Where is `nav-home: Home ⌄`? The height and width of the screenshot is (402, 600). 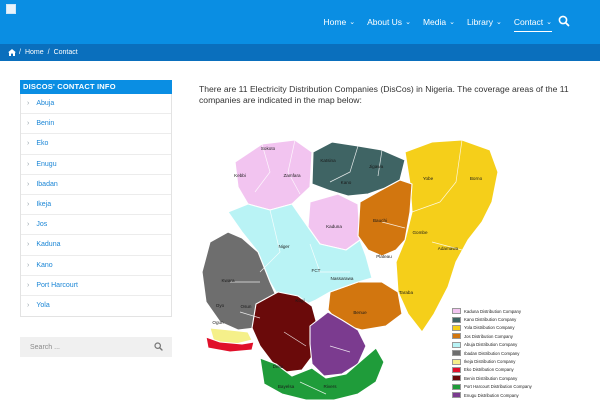
nav-home: Home ⌄ is located at coordinates (340, 22).